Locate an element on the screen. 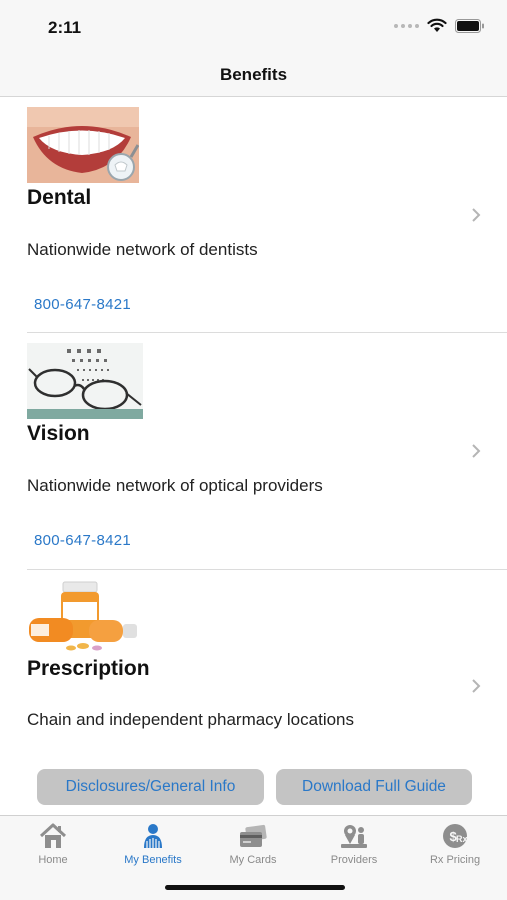 This screenshot has width=507, height=900. benefit-title: Vision is located at coordinates (58, 433).